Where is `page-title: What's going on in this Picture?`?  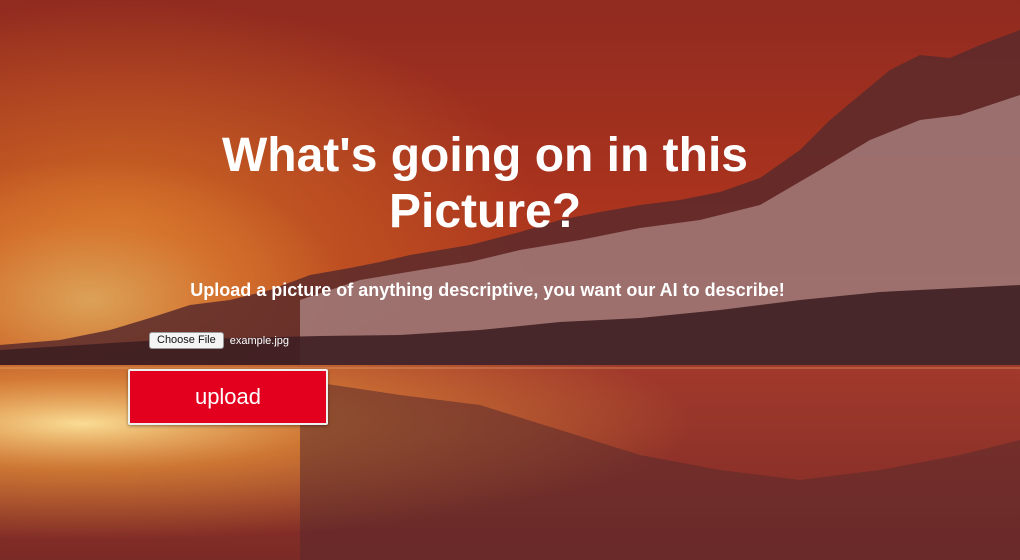 page-title: What's going on in this Picture? is located at coordinates (484, 183).